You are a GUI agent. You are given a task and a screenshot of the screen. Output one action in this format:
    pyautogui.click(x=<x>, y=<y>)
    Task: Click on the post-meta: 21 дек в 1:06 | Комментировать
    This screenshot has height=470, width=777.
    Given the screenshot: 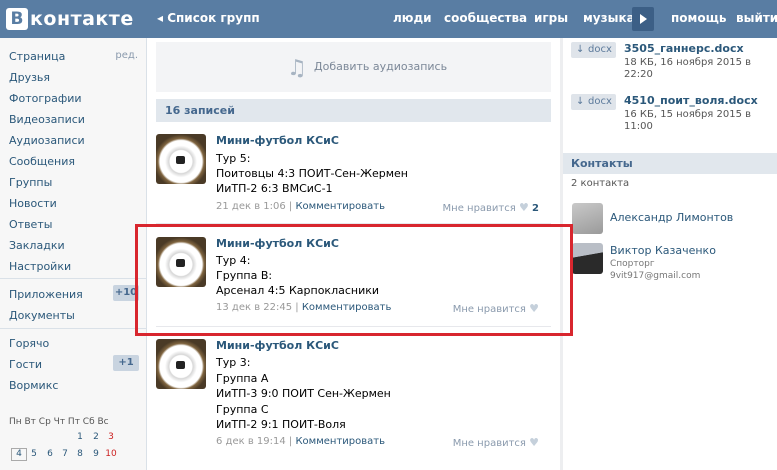 What is the action you would take?
    pyautogui.click(x=300, y=206)
    